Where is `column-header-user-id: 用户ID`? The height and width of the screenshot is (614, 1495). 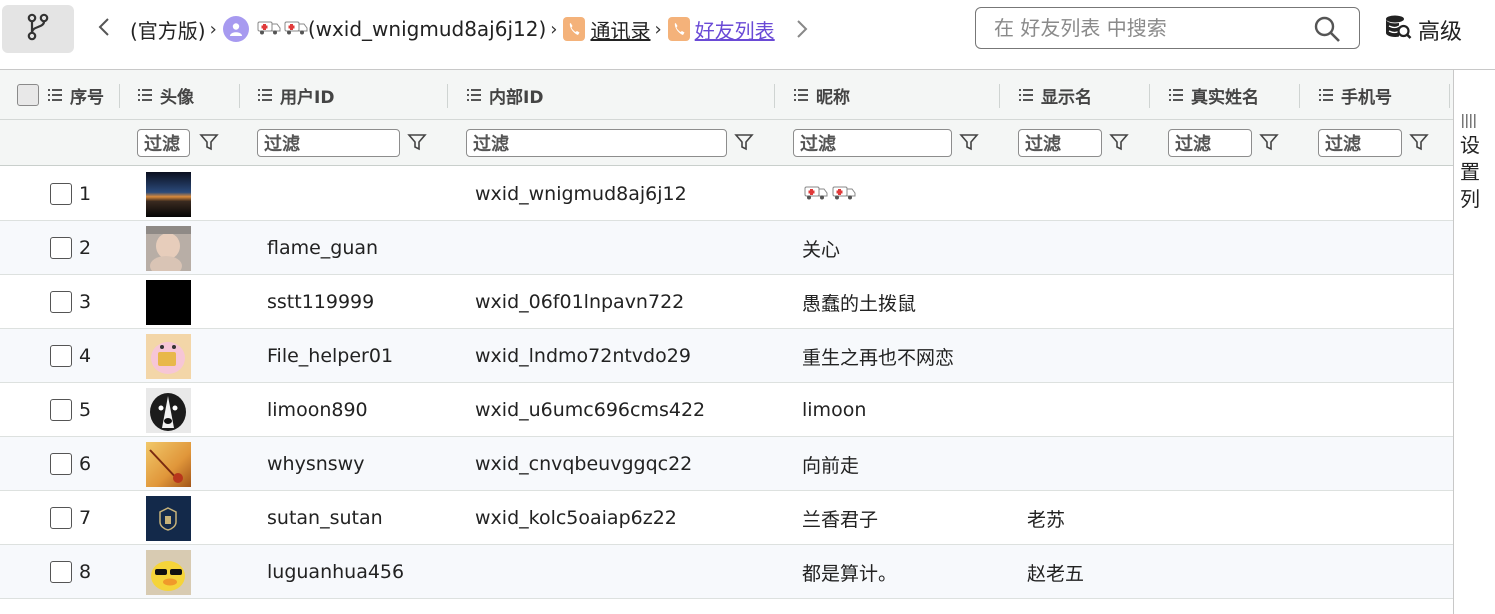 column-header-user-id: 用户ID is located at coordinates (296, 95).